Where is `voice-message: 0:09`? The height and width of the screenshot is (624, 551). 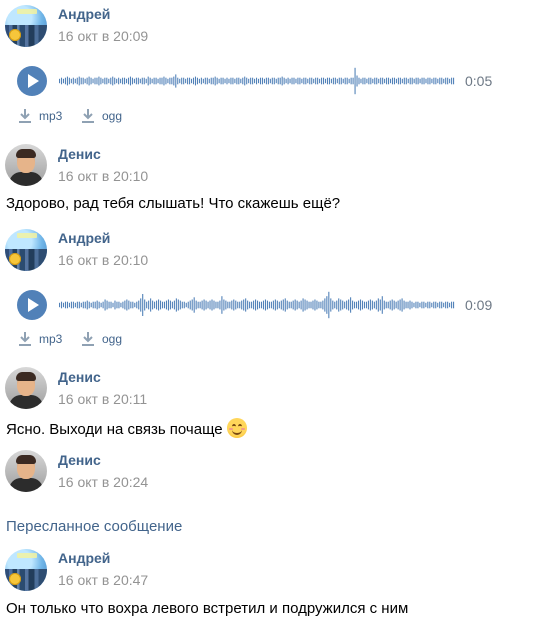 voice-message: 0:09 is located at coordinates (277, 306).